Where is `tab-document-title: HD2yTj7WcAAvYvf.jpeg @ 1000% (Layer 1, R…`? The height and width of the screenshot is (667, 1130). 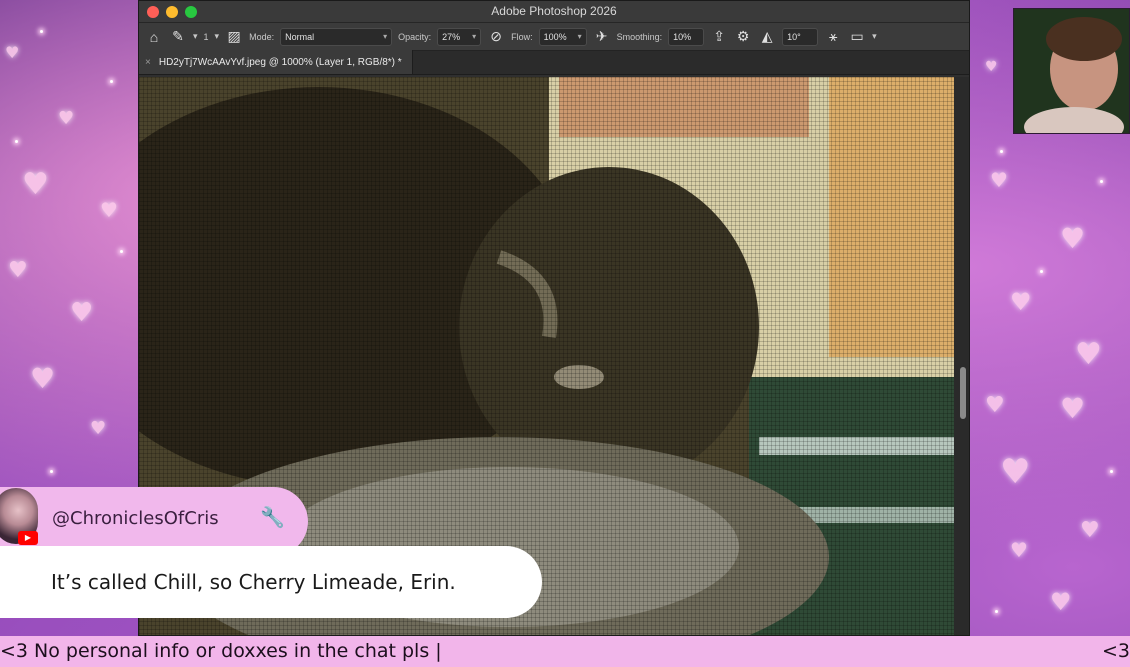
tab-document-title: HD2yTj7WcAAvYvf.jpeg @ 1000% (Layer 1, R… is located at coordinates (280, 62).